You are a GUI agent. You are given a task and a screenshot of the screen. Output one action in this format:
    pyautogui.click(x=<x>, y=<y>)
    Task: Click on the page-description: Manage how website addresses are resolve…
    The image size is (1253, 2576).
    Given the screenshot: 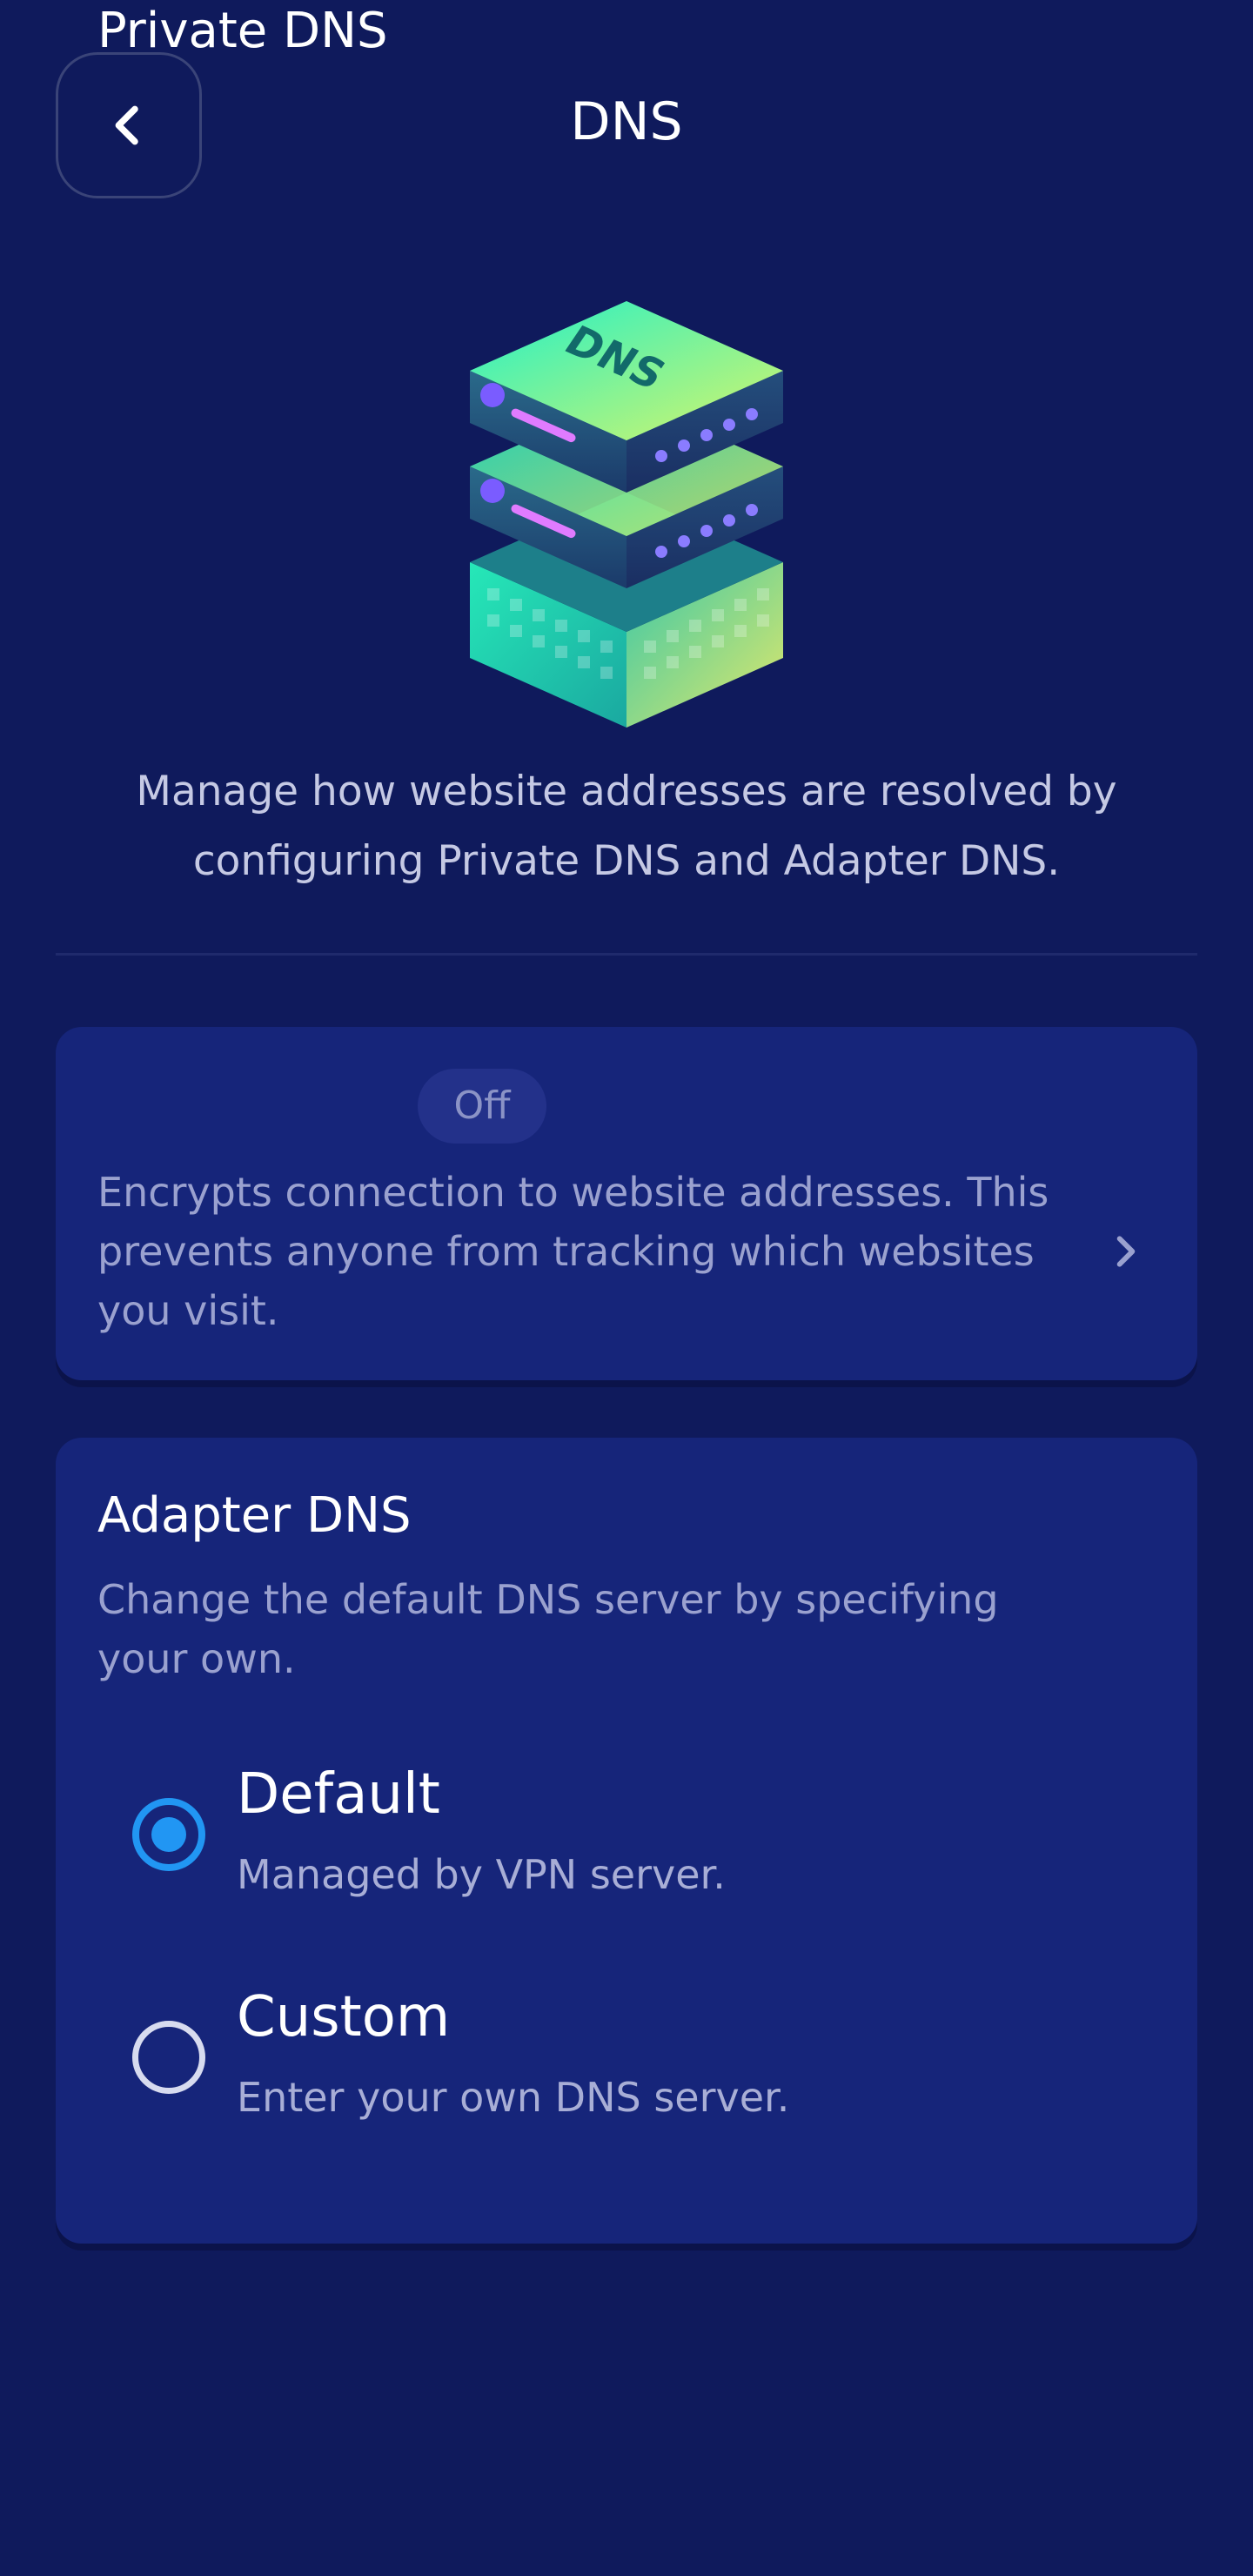 What is the action you would take?
    pyautogui.click(x=626, y=826)
    